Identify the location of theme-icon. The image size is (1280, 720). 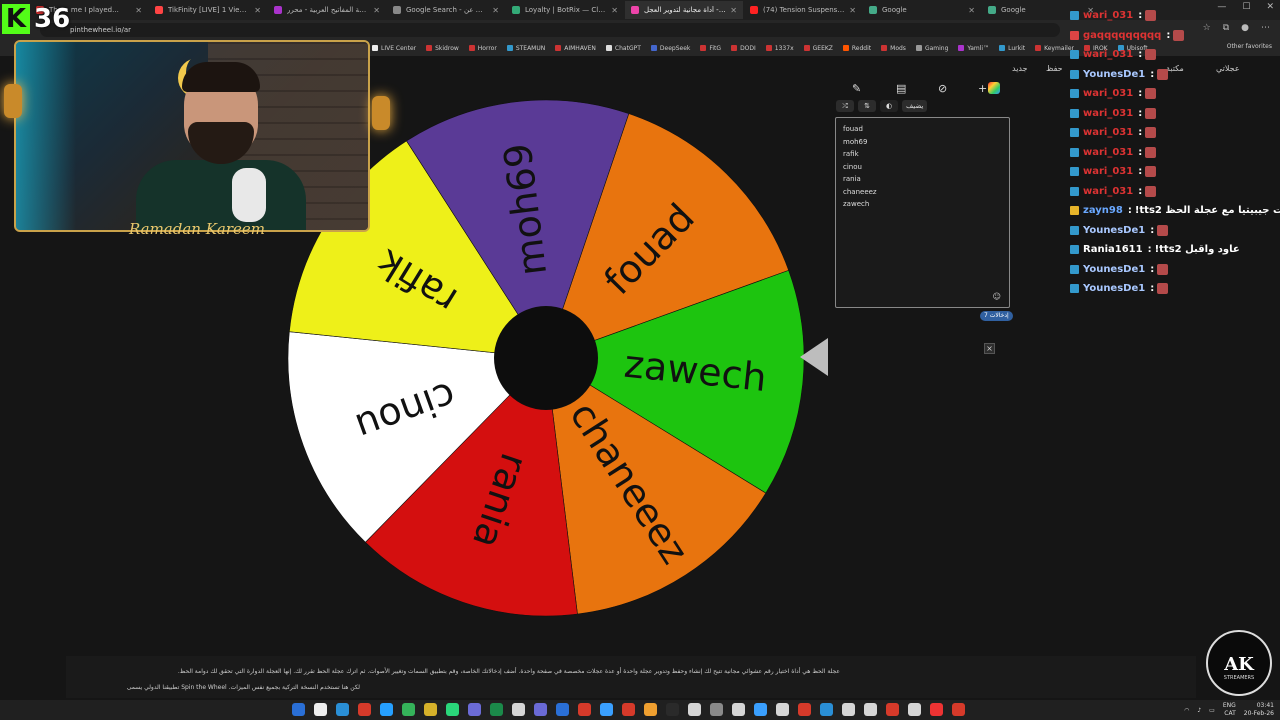
(994, 88).